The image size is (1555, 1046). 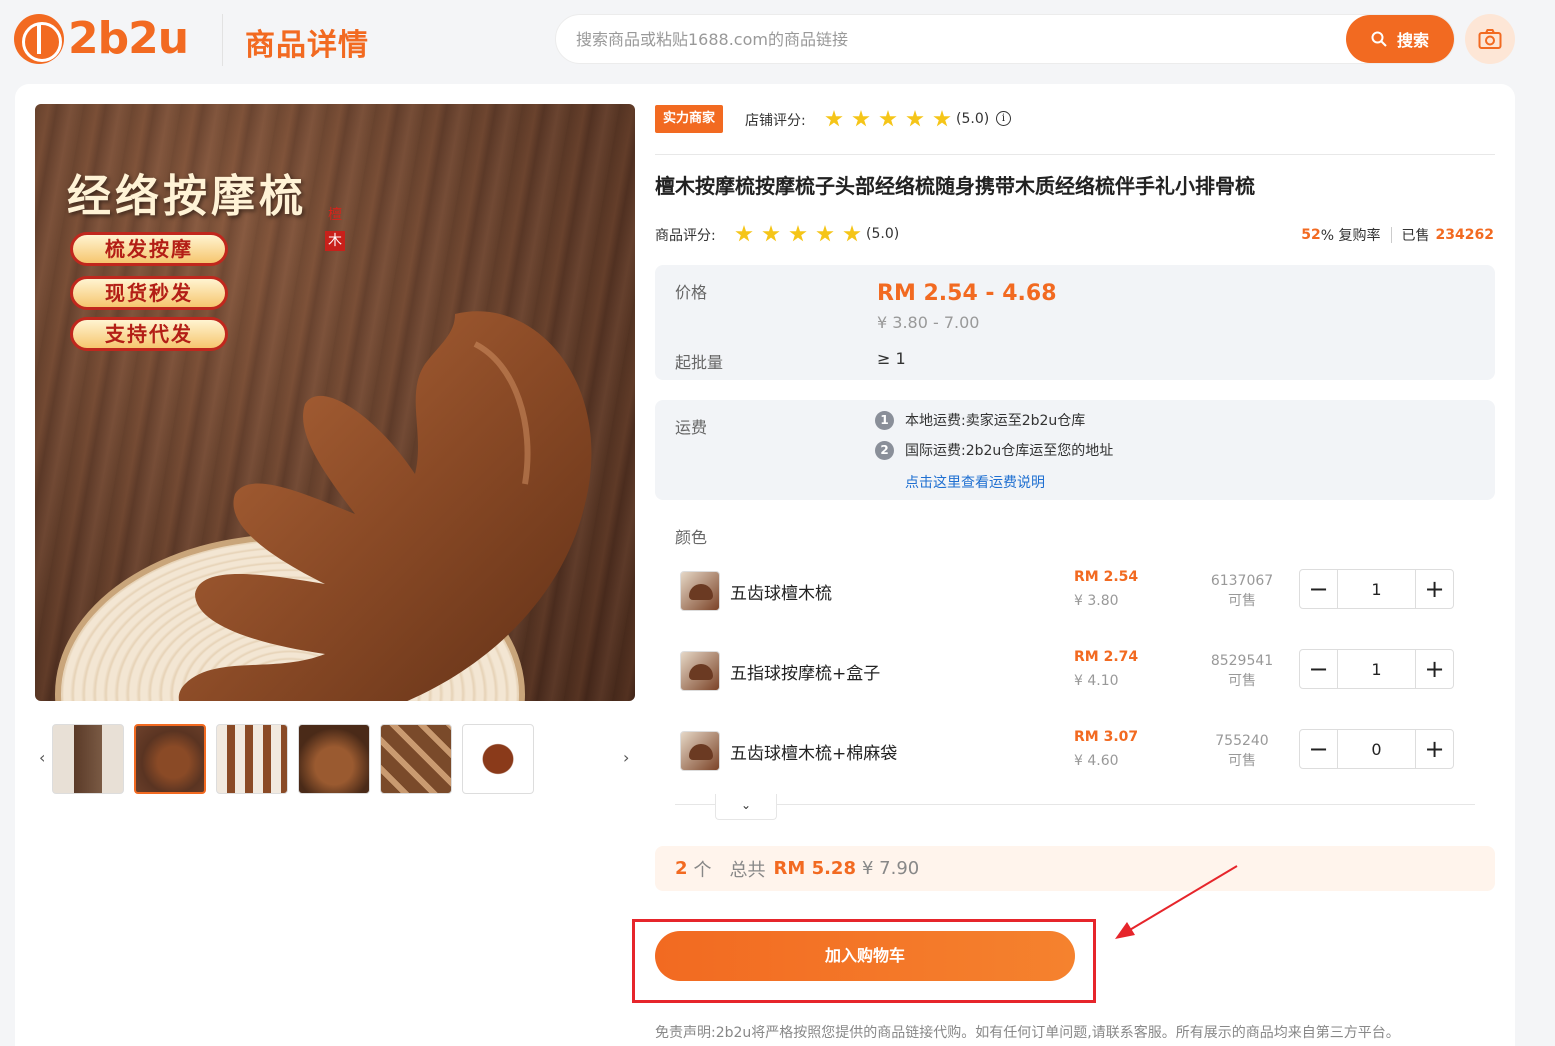 What do you see at coordinates (385, 506) in the screenshot?
I see `comb-graphic` at bounding box center [385, 506].